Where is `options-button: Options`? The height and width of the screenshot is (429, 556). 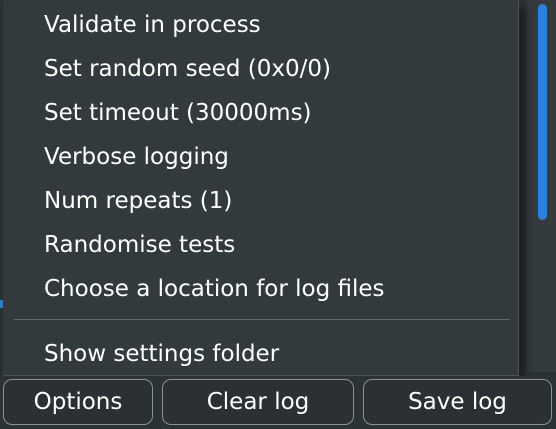 options-button: Options is located at coordinates (78, 402).